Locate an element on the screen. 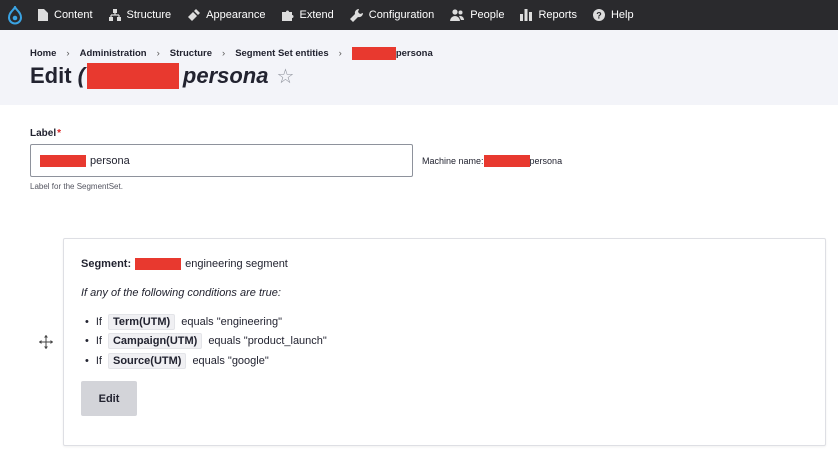 The width and height of the screenshot is (838, 452). machine-name-label: Machine name: is located at coordinates (453, 161).